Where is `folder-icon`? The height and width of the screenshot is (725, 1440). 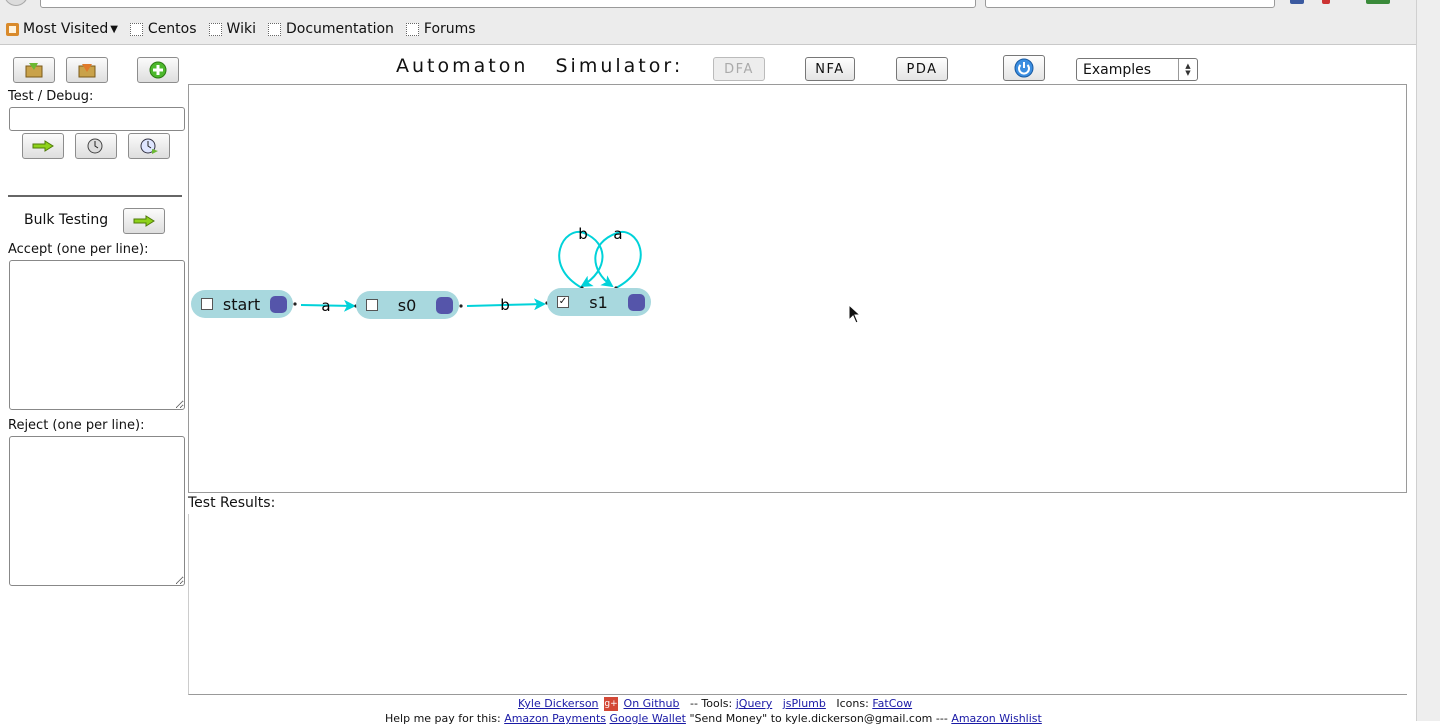 folder-icon is located at coordinates (12, 29).